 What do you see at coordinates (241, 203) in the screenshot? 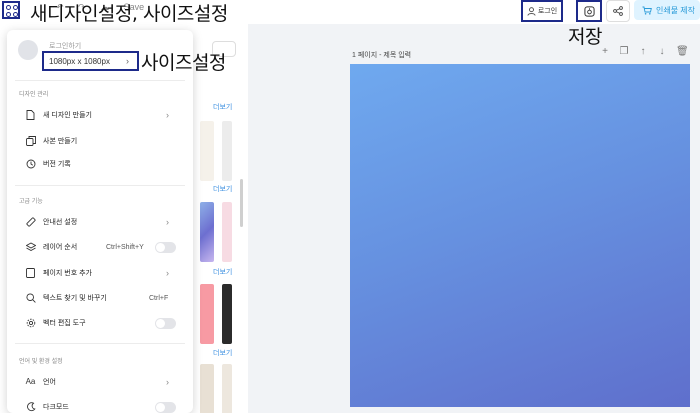
I see `panel-scrollbar` at bounding box center [241, 203].